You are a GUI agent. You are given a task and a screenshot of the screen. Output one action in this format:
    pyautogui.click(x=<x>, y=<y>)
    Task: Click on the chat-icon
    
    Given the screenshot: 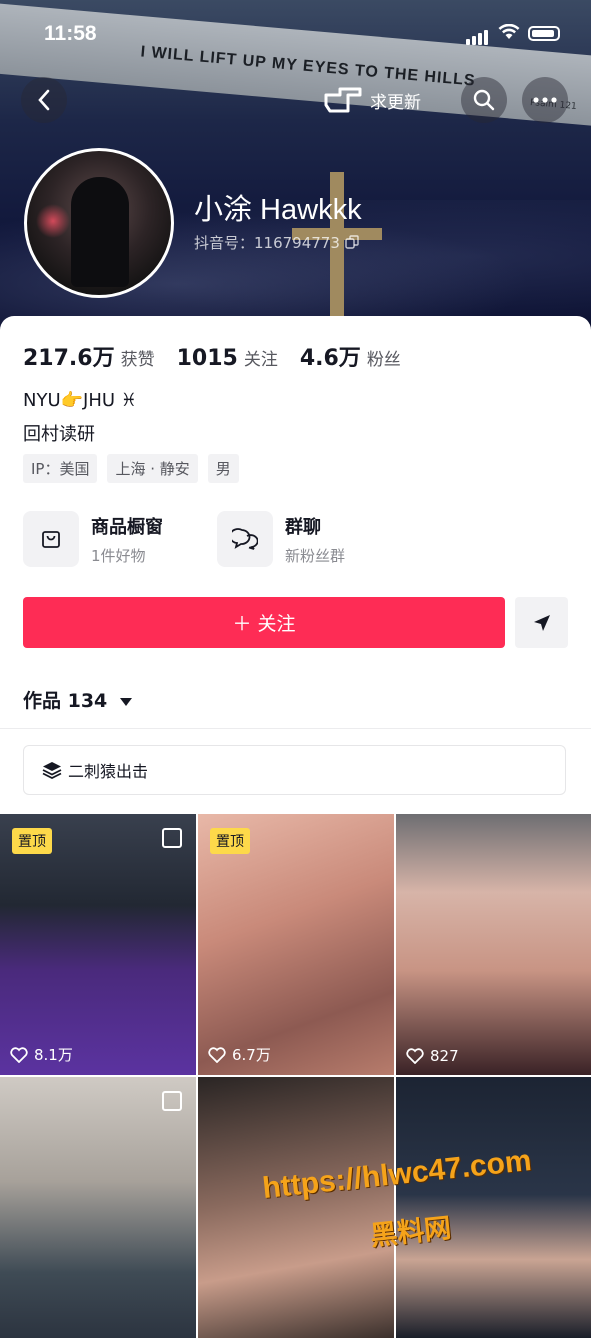 What is the action you would take?
    pyautogui.click(x=245, y=539)
    